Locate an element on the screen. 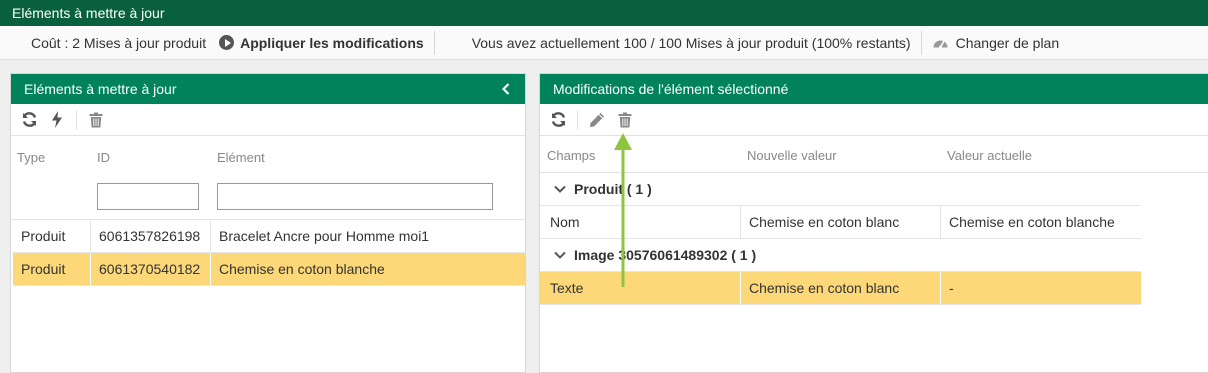 The image size is (1208, 373). cost-text: Coût : 2 Mises à jour produit is located at coordinates (119, 42).